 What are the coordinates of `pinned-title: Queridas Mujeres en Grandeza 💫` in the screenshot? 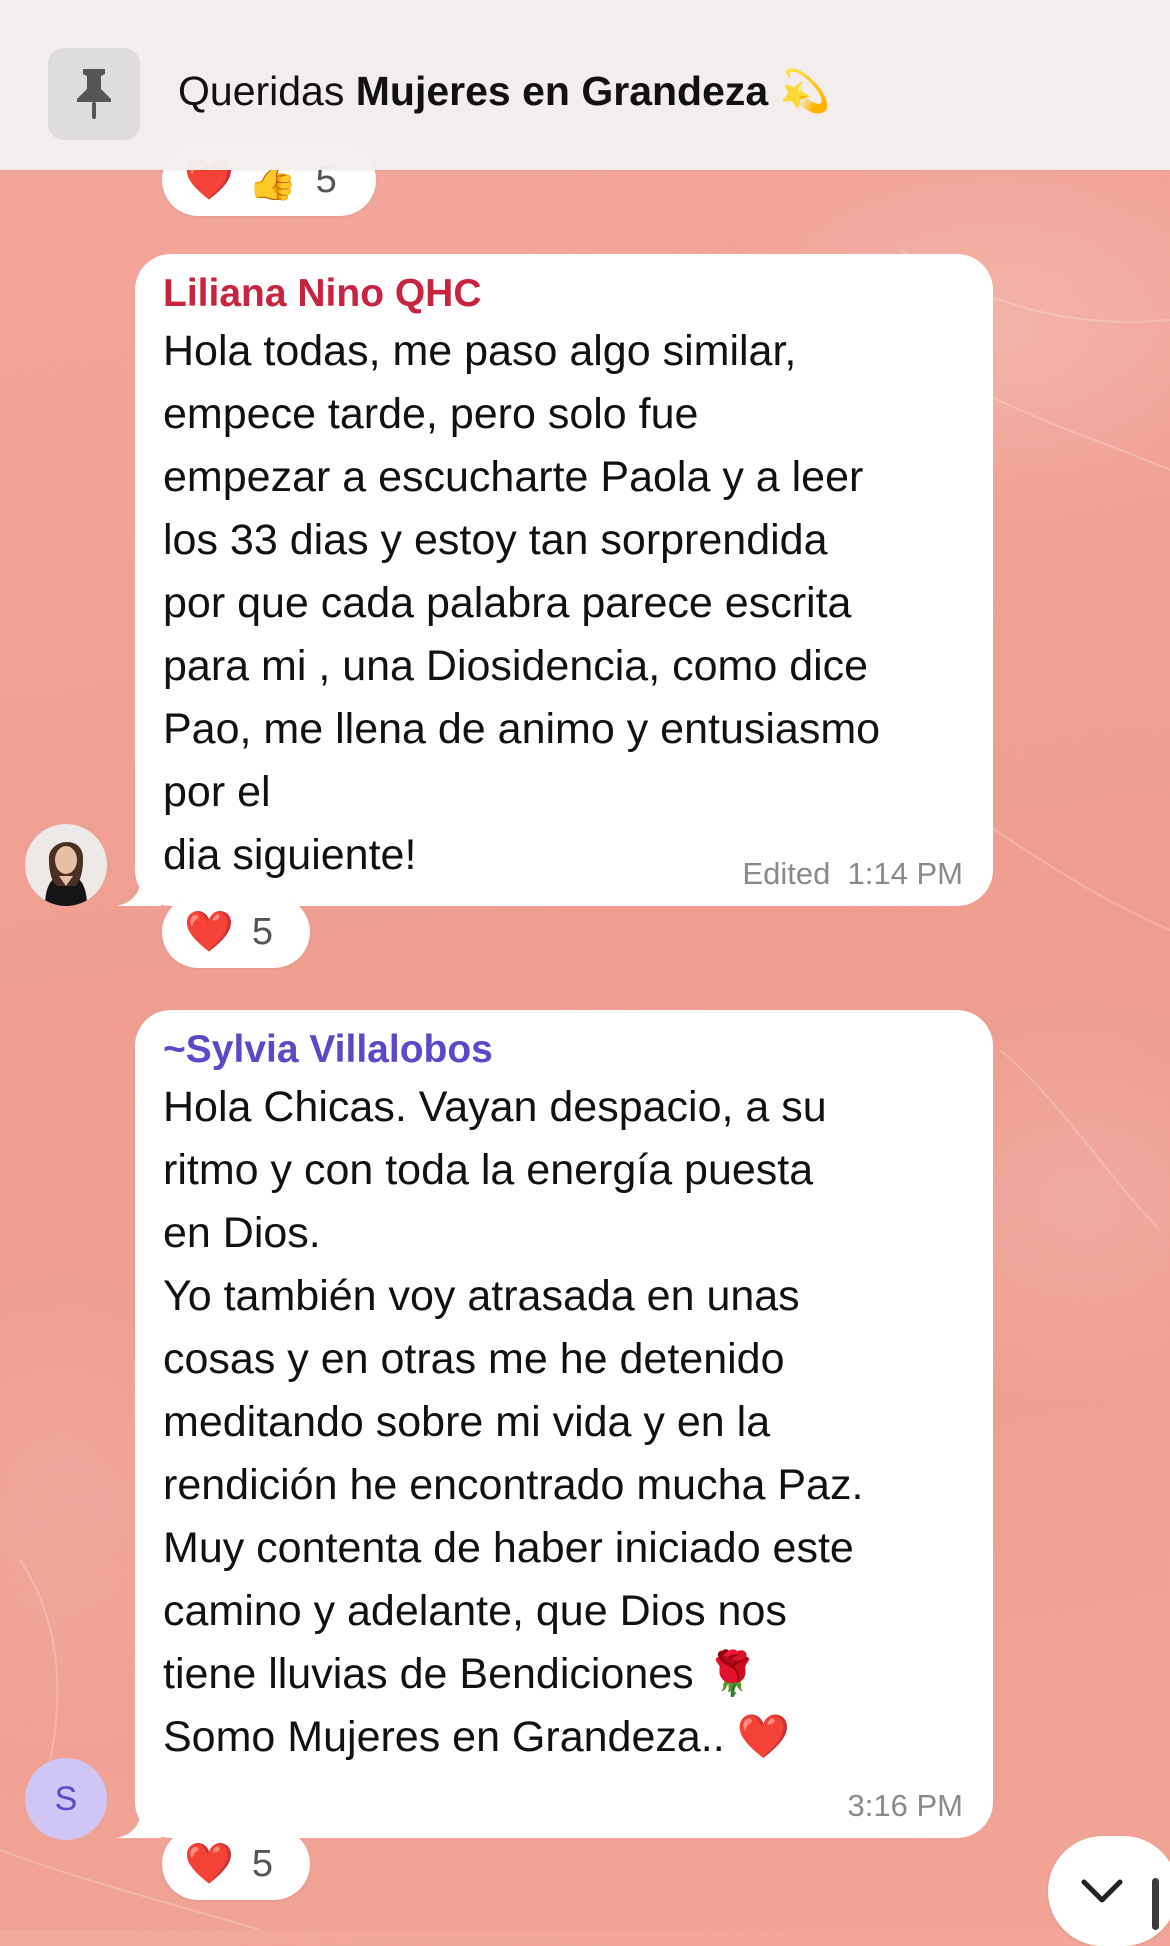 It's located at (504, 92).